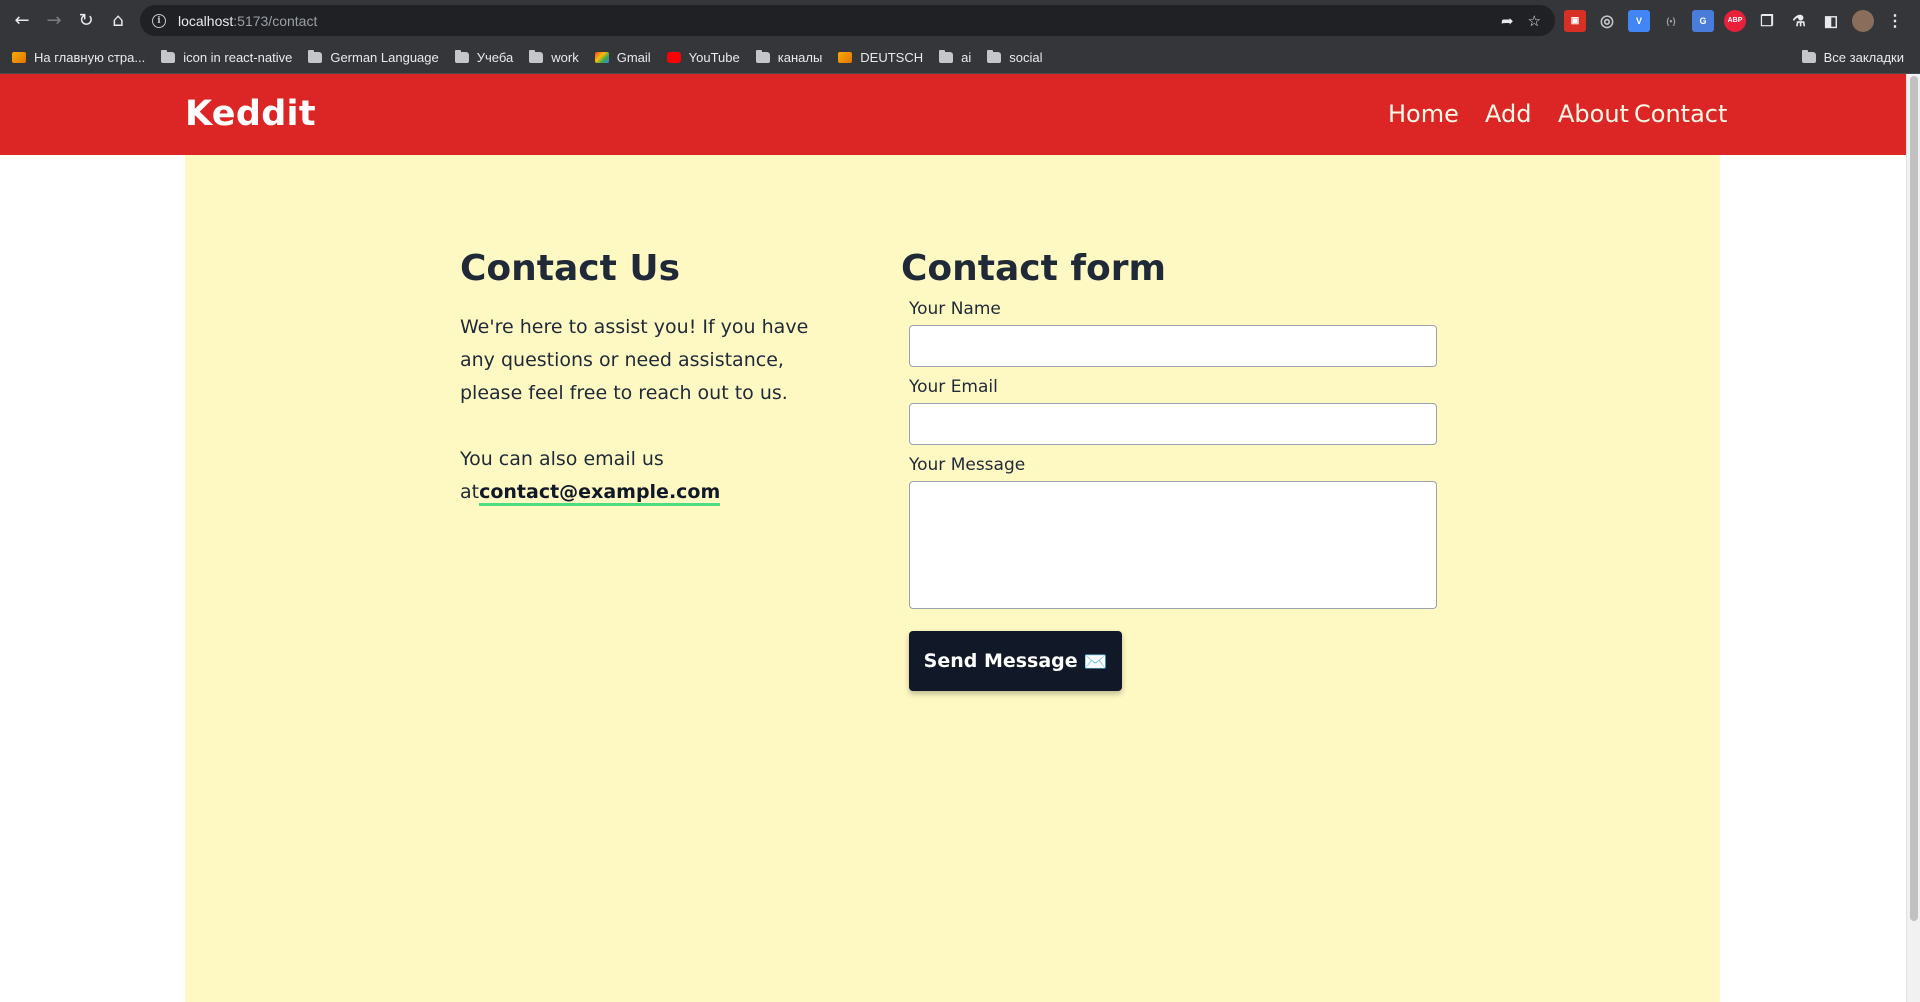  Describe the element at coordinates (1593, 114) in the screenshot. I see `nav-about: About` at that location.